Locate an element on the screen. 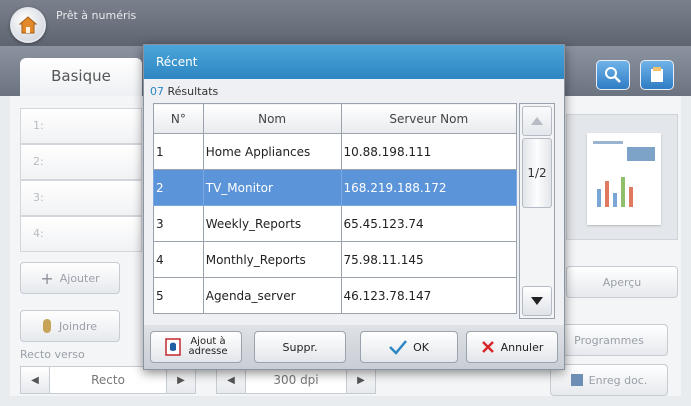 The width and height of the screenshot is (691, 406). home-button is located at coordinates (28, 25).